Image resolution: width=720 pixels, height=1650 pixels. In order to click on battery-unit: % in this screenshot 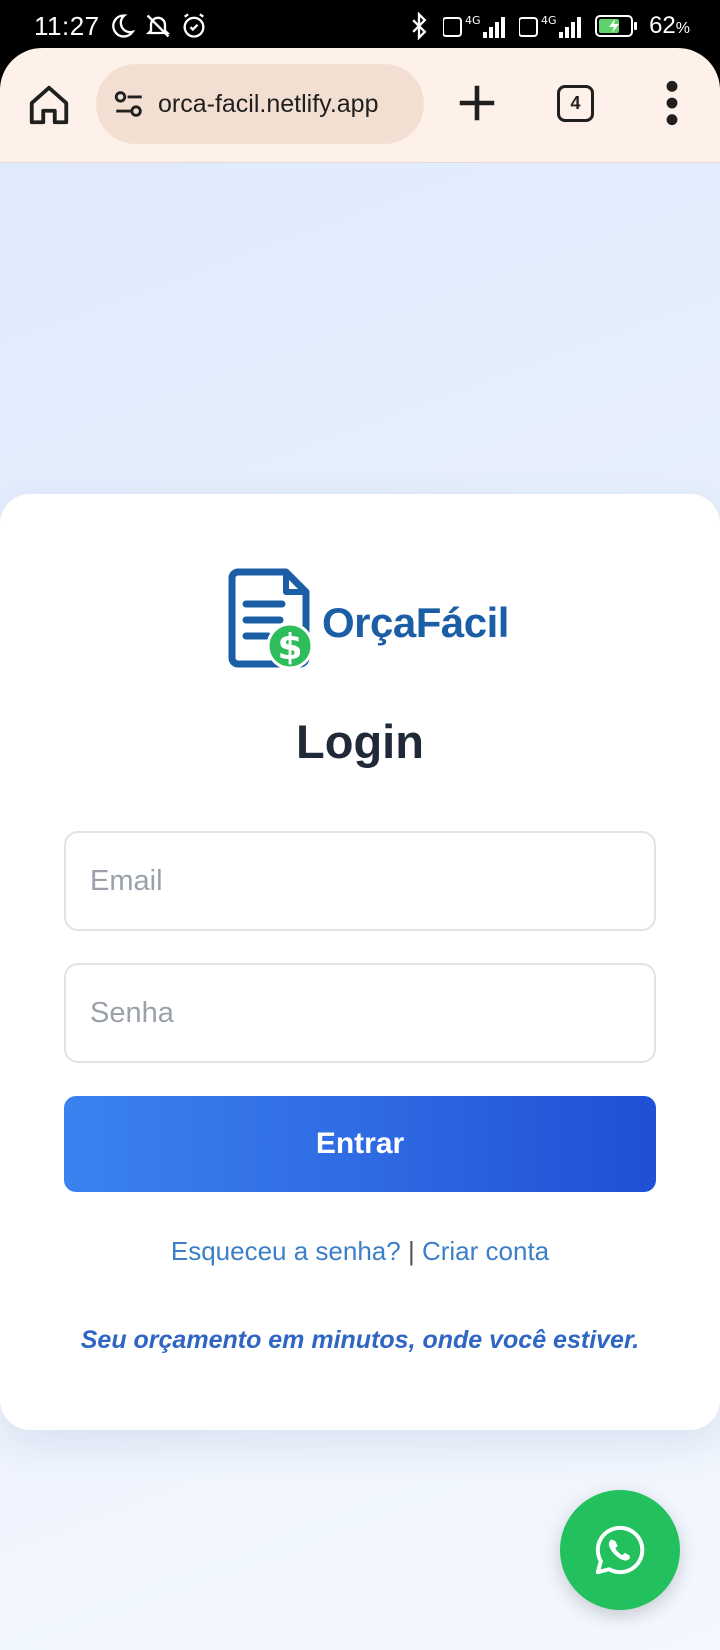, I will do `click(682, 28)`.